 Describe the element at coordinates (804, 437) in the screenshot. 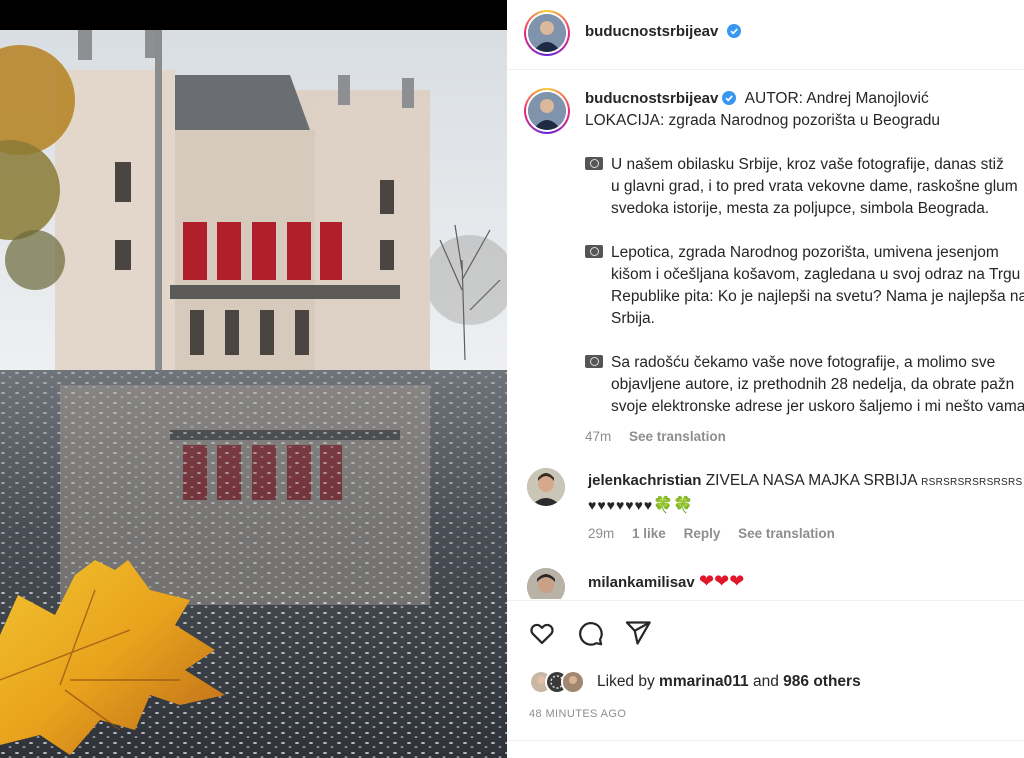

I see `caption-meta: 47m See translation` at that location.